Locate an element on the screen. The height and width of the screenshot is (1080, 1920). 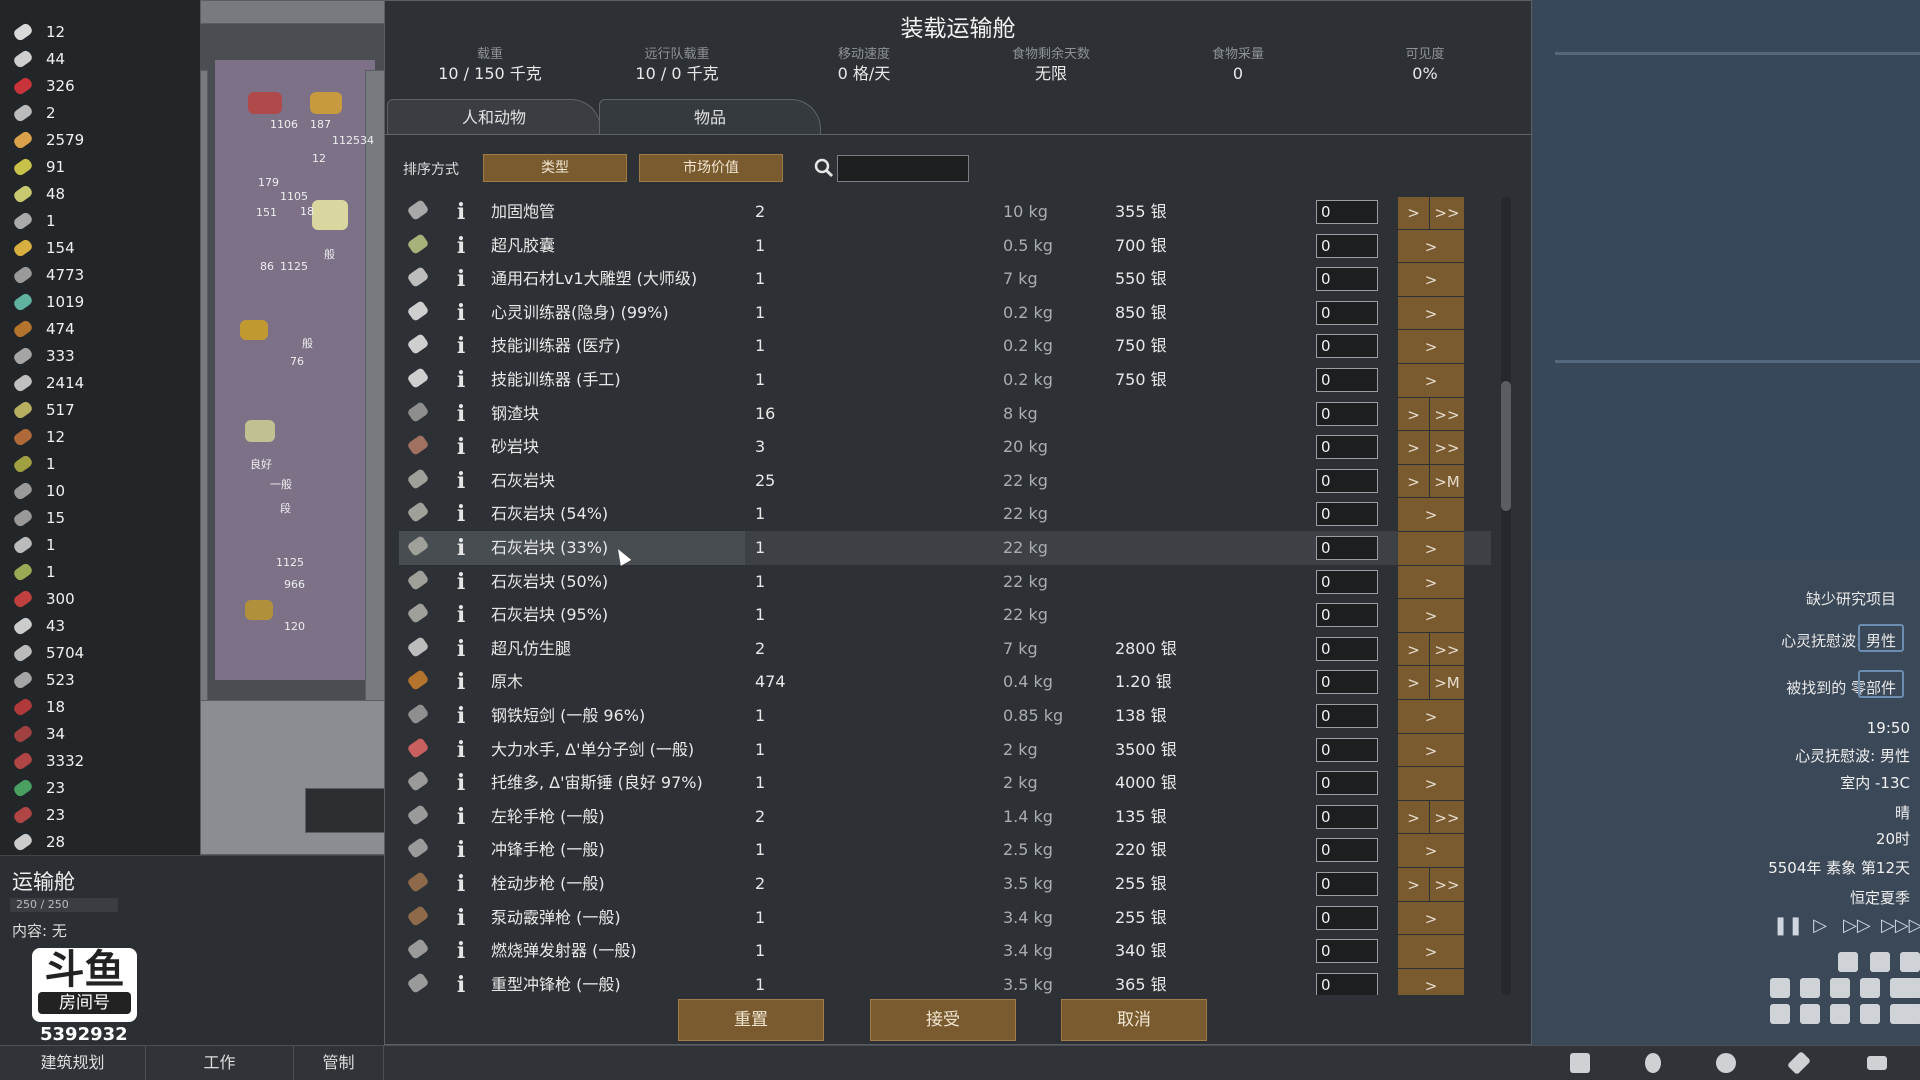
tab-work: 工作 is located at coordinates (220, 1063).